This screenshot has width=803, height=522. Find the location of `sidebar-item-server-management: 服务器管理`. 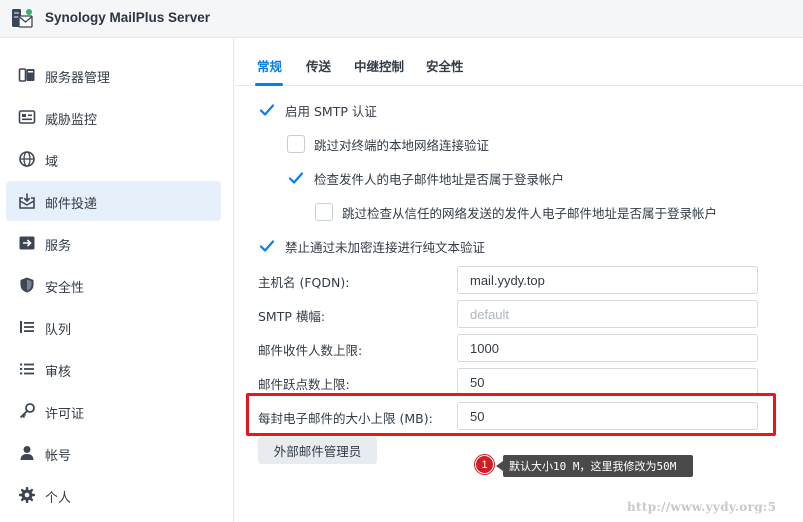

sidebar-item-server-management: 服务器管理 is located at coordinates (113, 75).